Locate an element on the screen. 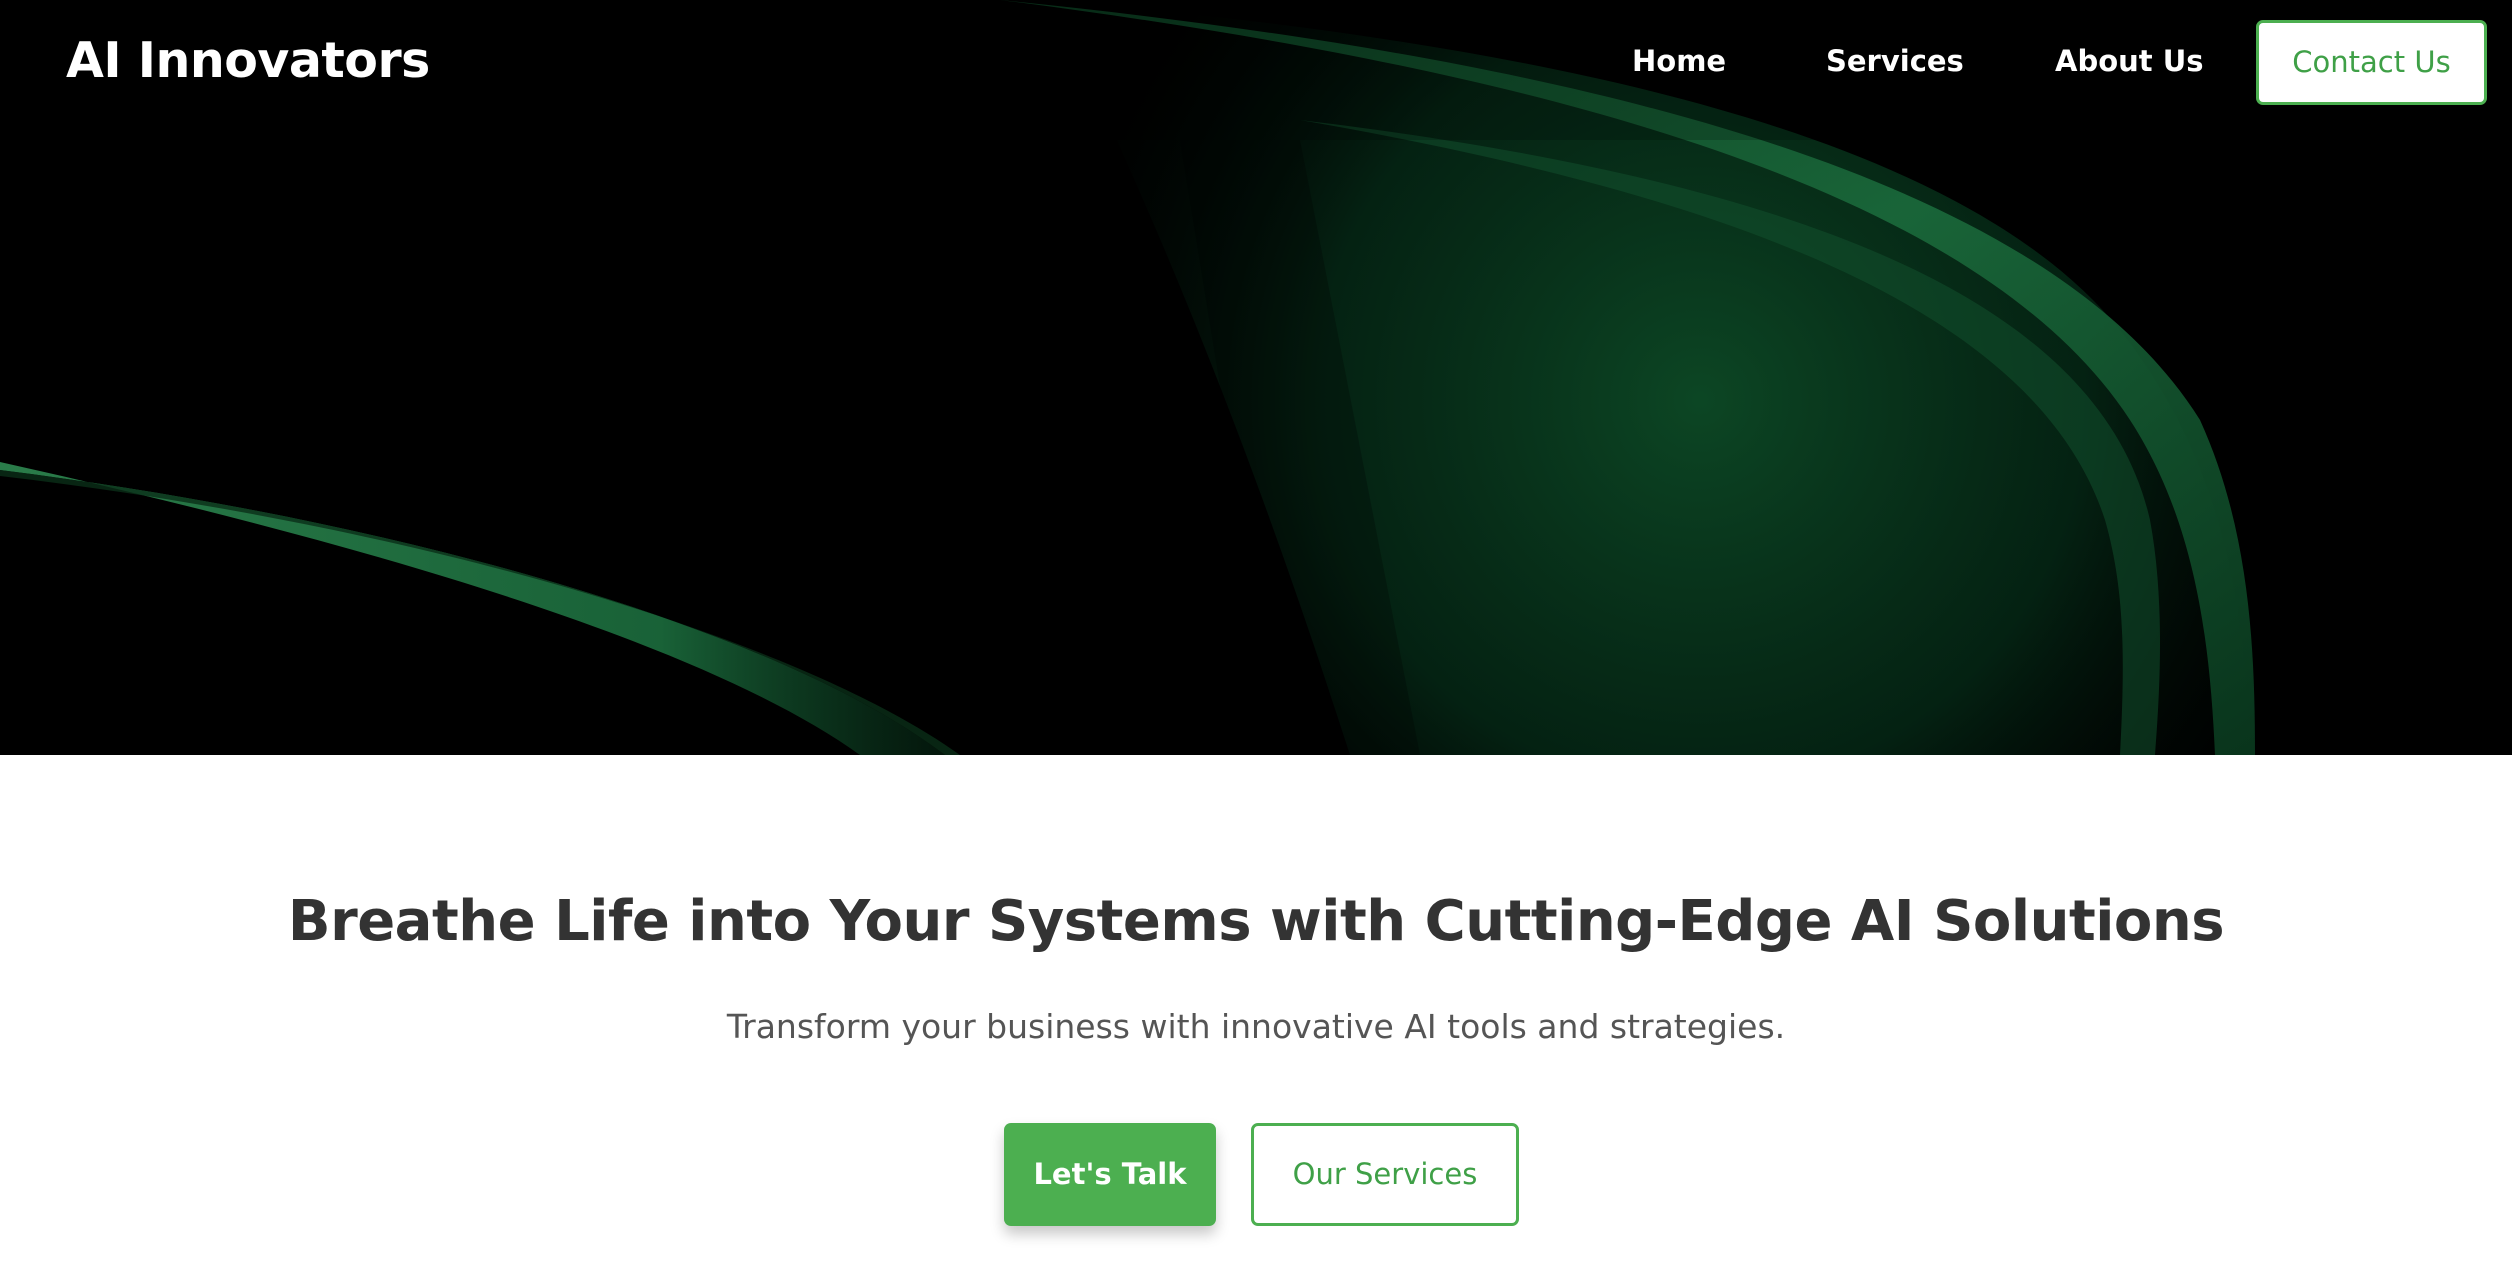 The image size is (2512, 1268). nav-link-about-us: About Us is located at coordinates (2129, 61).